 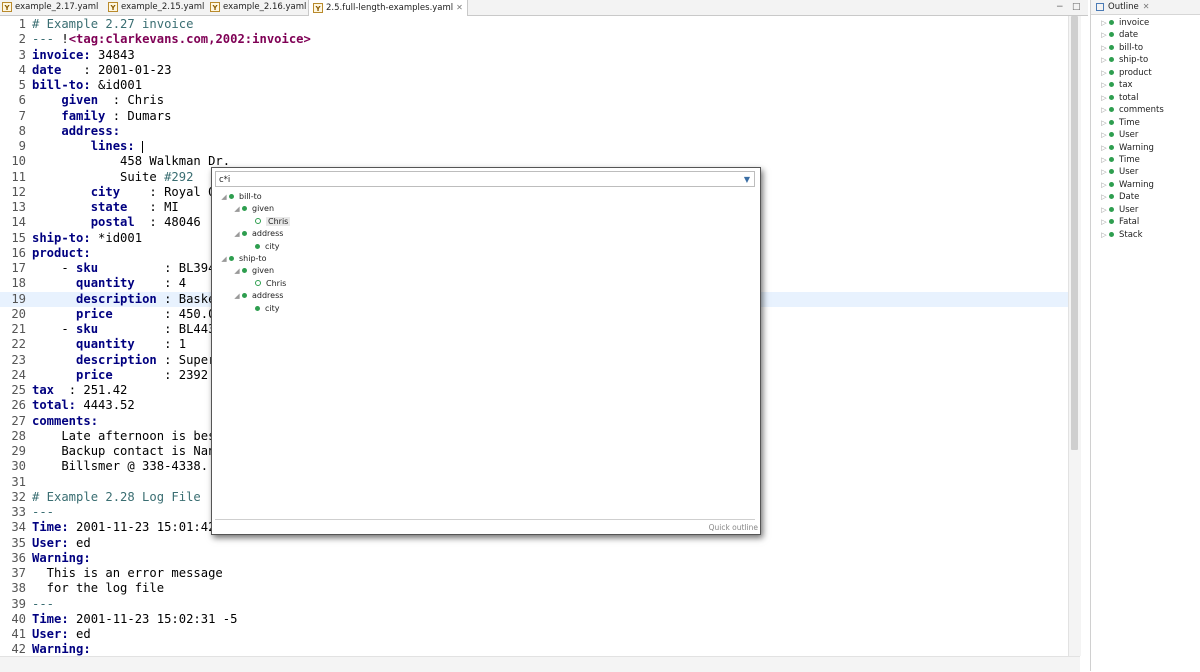 What do you see at coordinates (18, 420) in the screenshot?
I see `line-number: 27` at bounding box center [18, 420].